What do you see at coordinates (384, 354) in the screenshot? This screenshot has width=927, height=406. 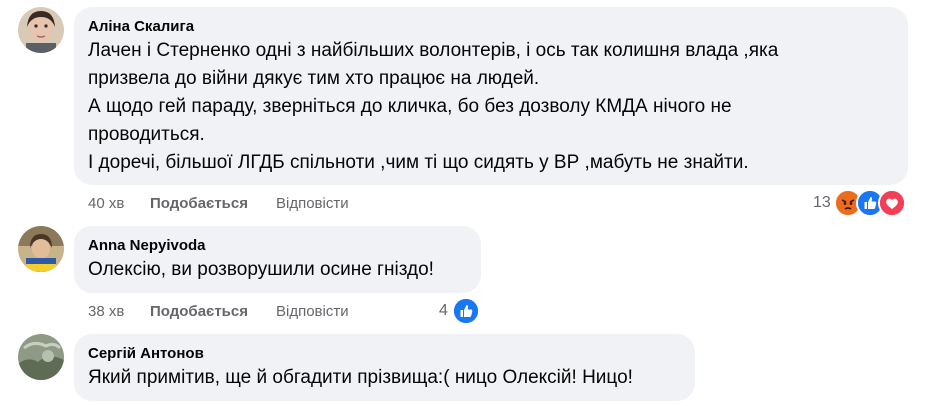 I see `comment-author: Сергій Антонов` at bounding box center [384, 354].